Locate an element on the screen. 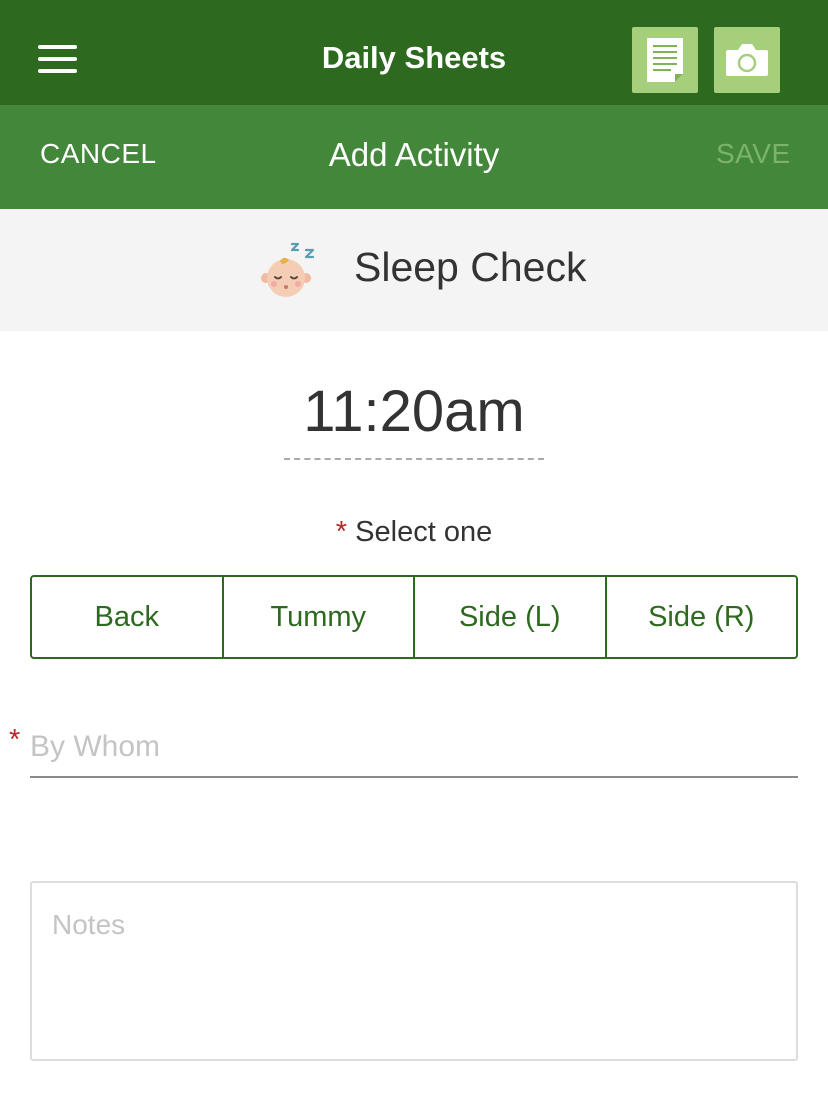 Image resolution: width=828 pixels, height=1108 pixels. save-button: SAVE is located at coordinates (753, 154).